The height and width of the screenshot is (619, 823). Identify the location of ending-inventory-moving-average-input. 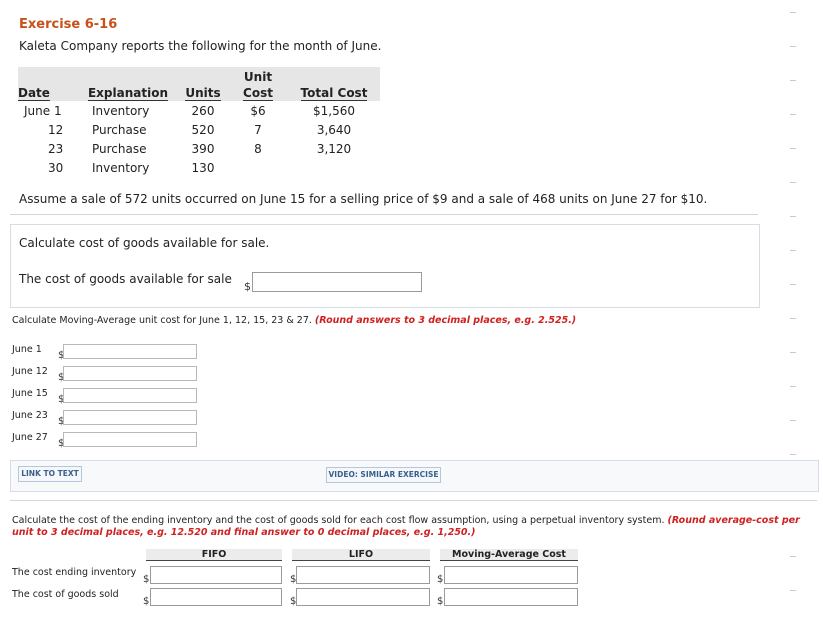
(511, 575).